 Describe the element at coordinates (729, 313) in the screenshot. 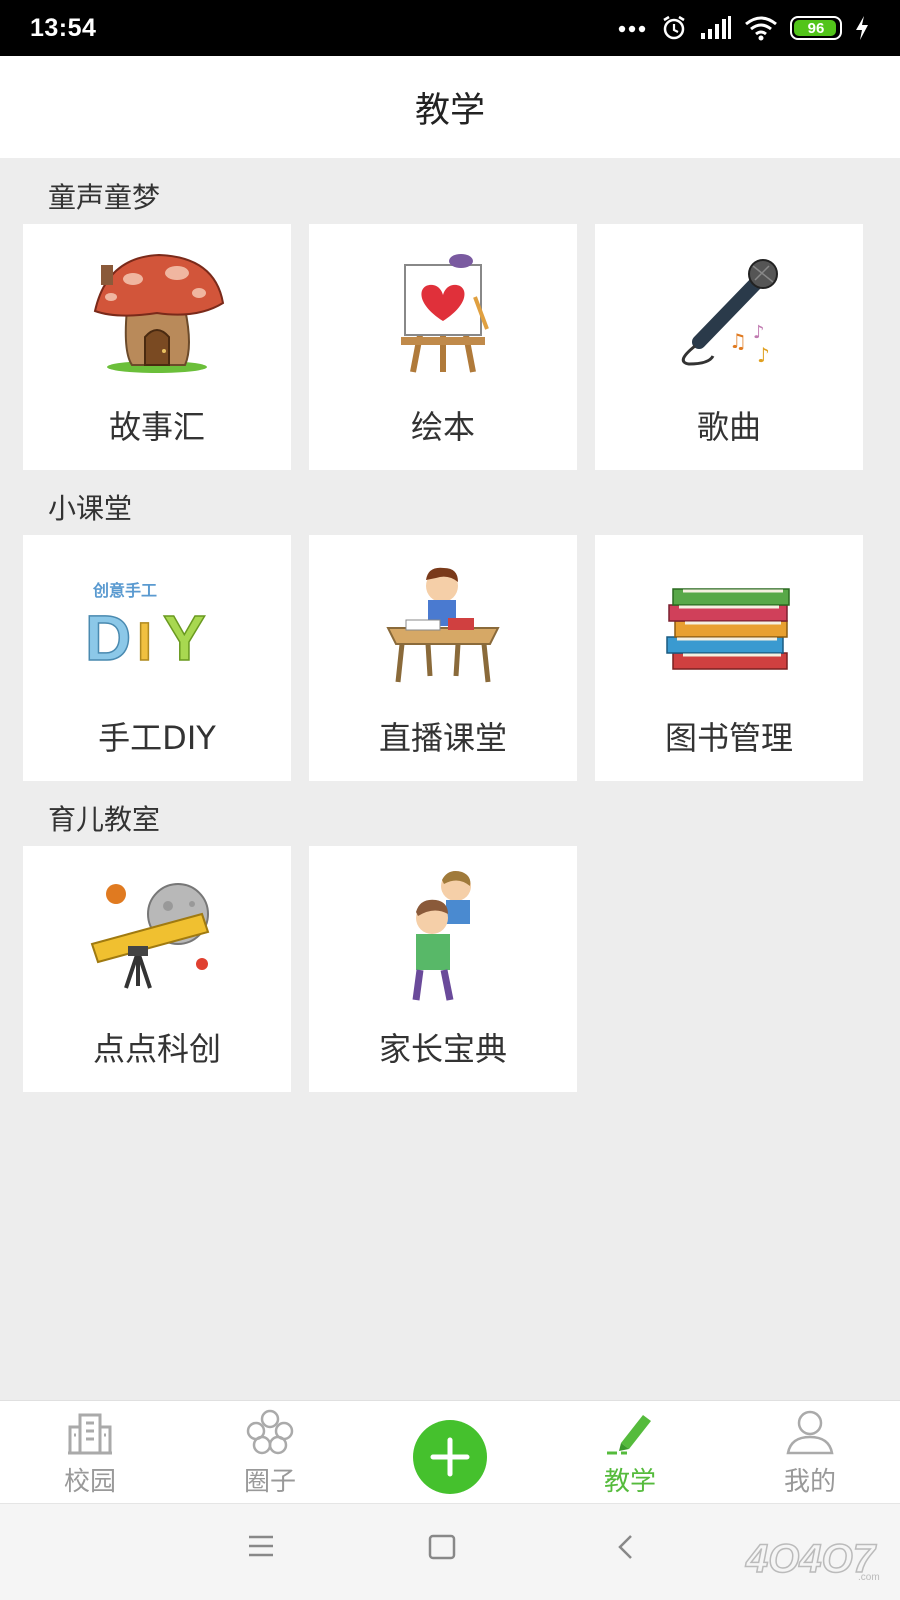

I see `microphone-icon: ♫ ♪ ♪` at that location.